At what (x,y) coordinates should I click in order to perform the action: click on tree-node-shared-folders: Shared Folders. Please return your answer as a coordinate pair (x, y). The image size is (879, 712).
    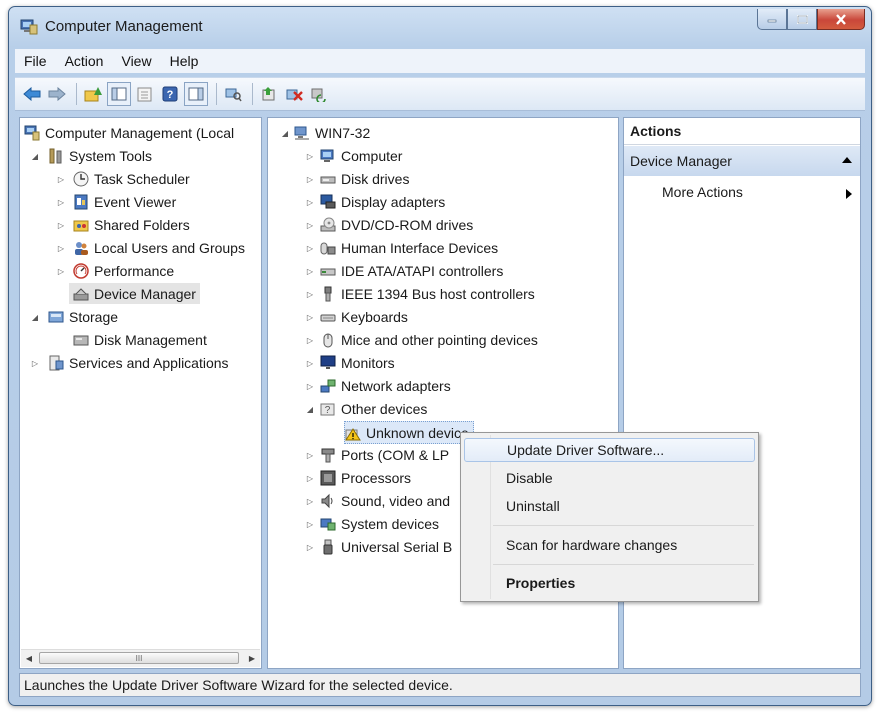
    Looking at the image, I should click on (131, 224).